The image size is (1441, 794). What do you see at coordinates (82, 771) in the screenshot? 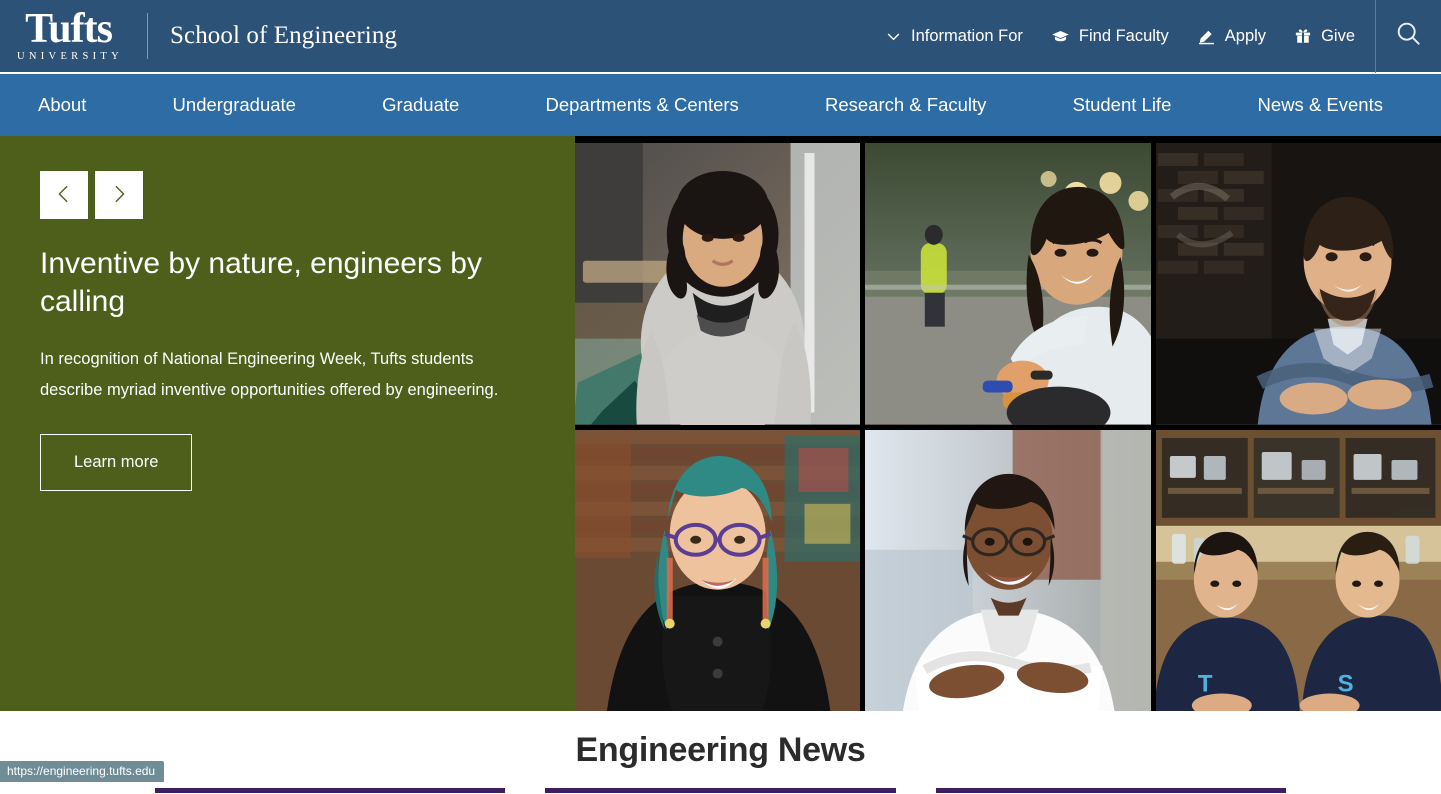
I see `browser-status-bar: https://engineering.tufts.edu` at bounding box center [82, 771].